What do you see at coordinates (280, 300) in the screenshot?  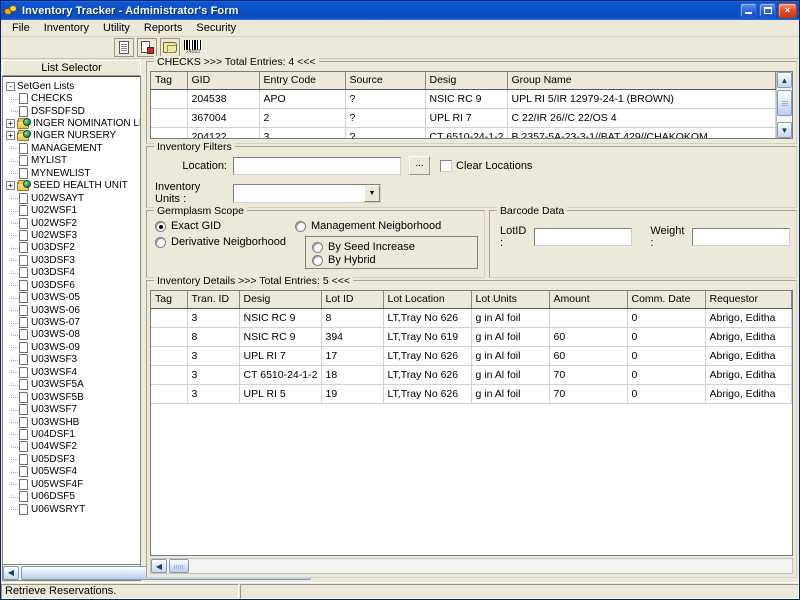 I see `details-col-desig: Desig` at bounding box center [280, 300].